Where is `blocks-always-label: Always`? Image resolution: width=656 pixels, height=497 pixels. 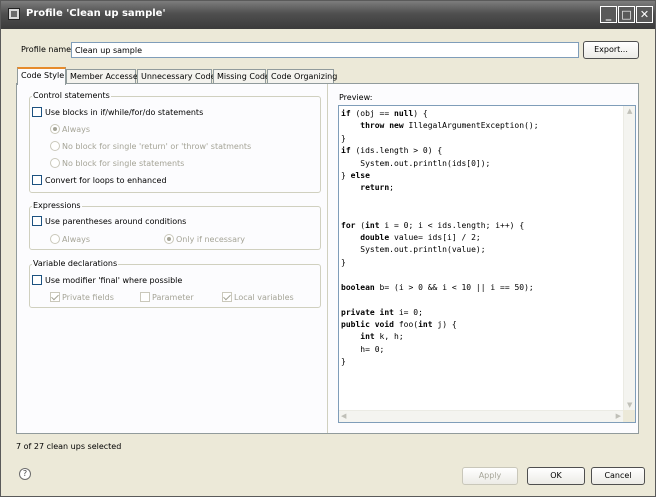
blocks-always-label: Always is located at coordinates (76, 129).